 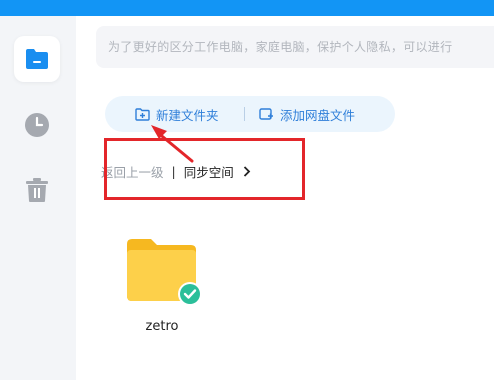 What do you see at coordinates (318, 115) in the screenshot?
I see `add-cloud-file-label: 添加网盘文件` at bounding box center [318, 115].